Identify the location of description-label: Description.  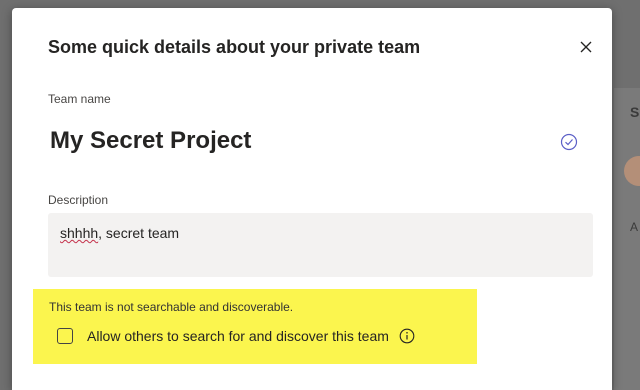
(78, 200).